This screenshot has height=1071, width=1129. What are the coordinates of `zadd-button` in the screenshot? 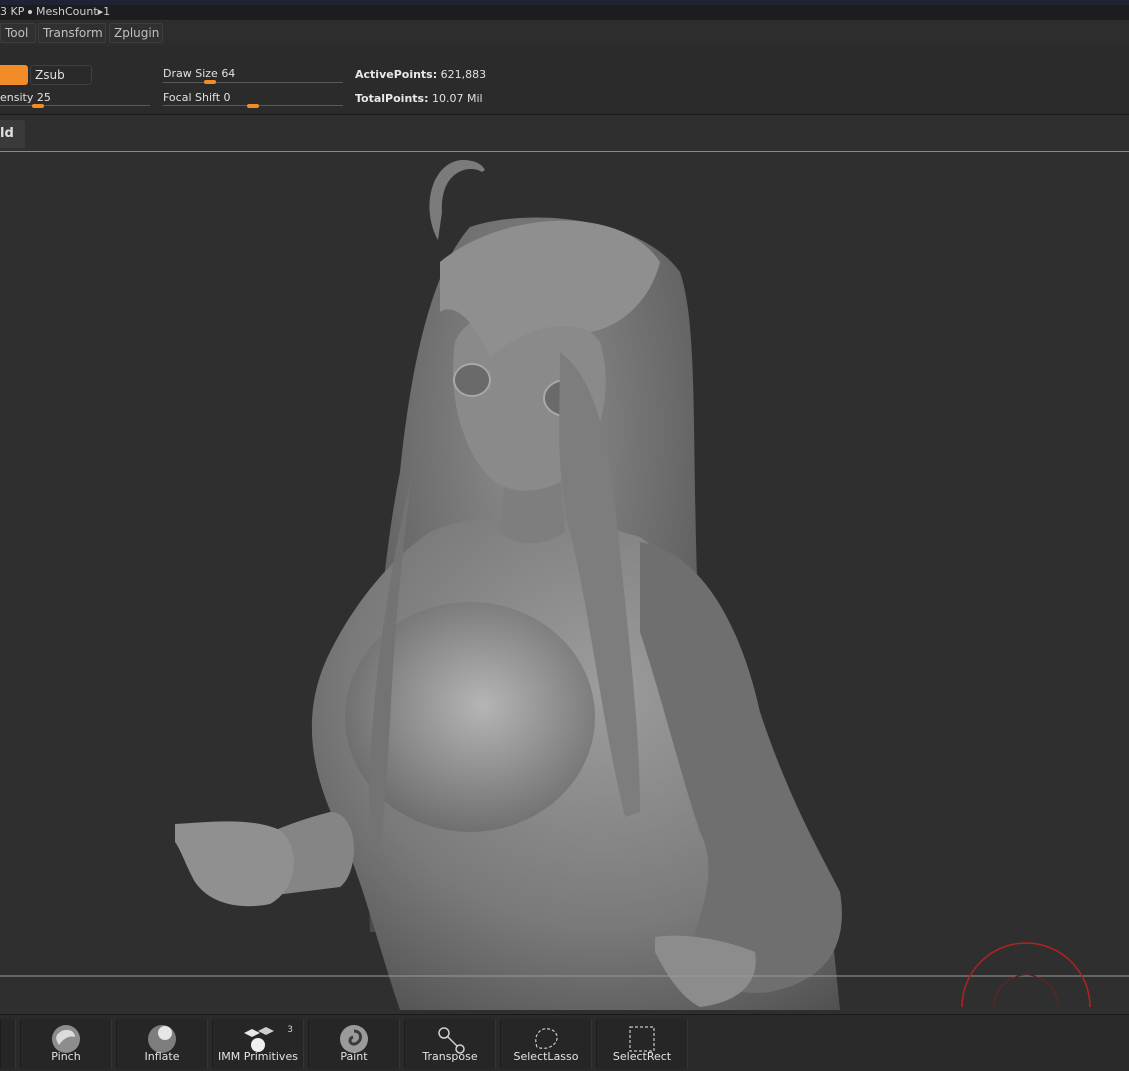 It's located at (14, 75).